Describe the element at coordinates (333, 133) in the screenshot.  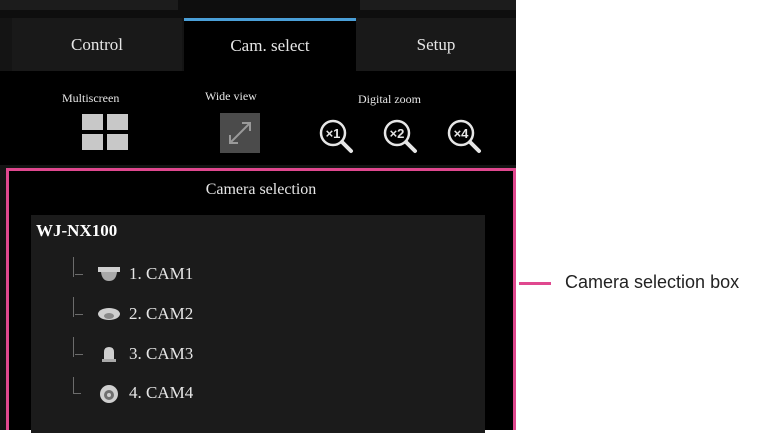
I see `zoom-x1-text: ×1` at that location.